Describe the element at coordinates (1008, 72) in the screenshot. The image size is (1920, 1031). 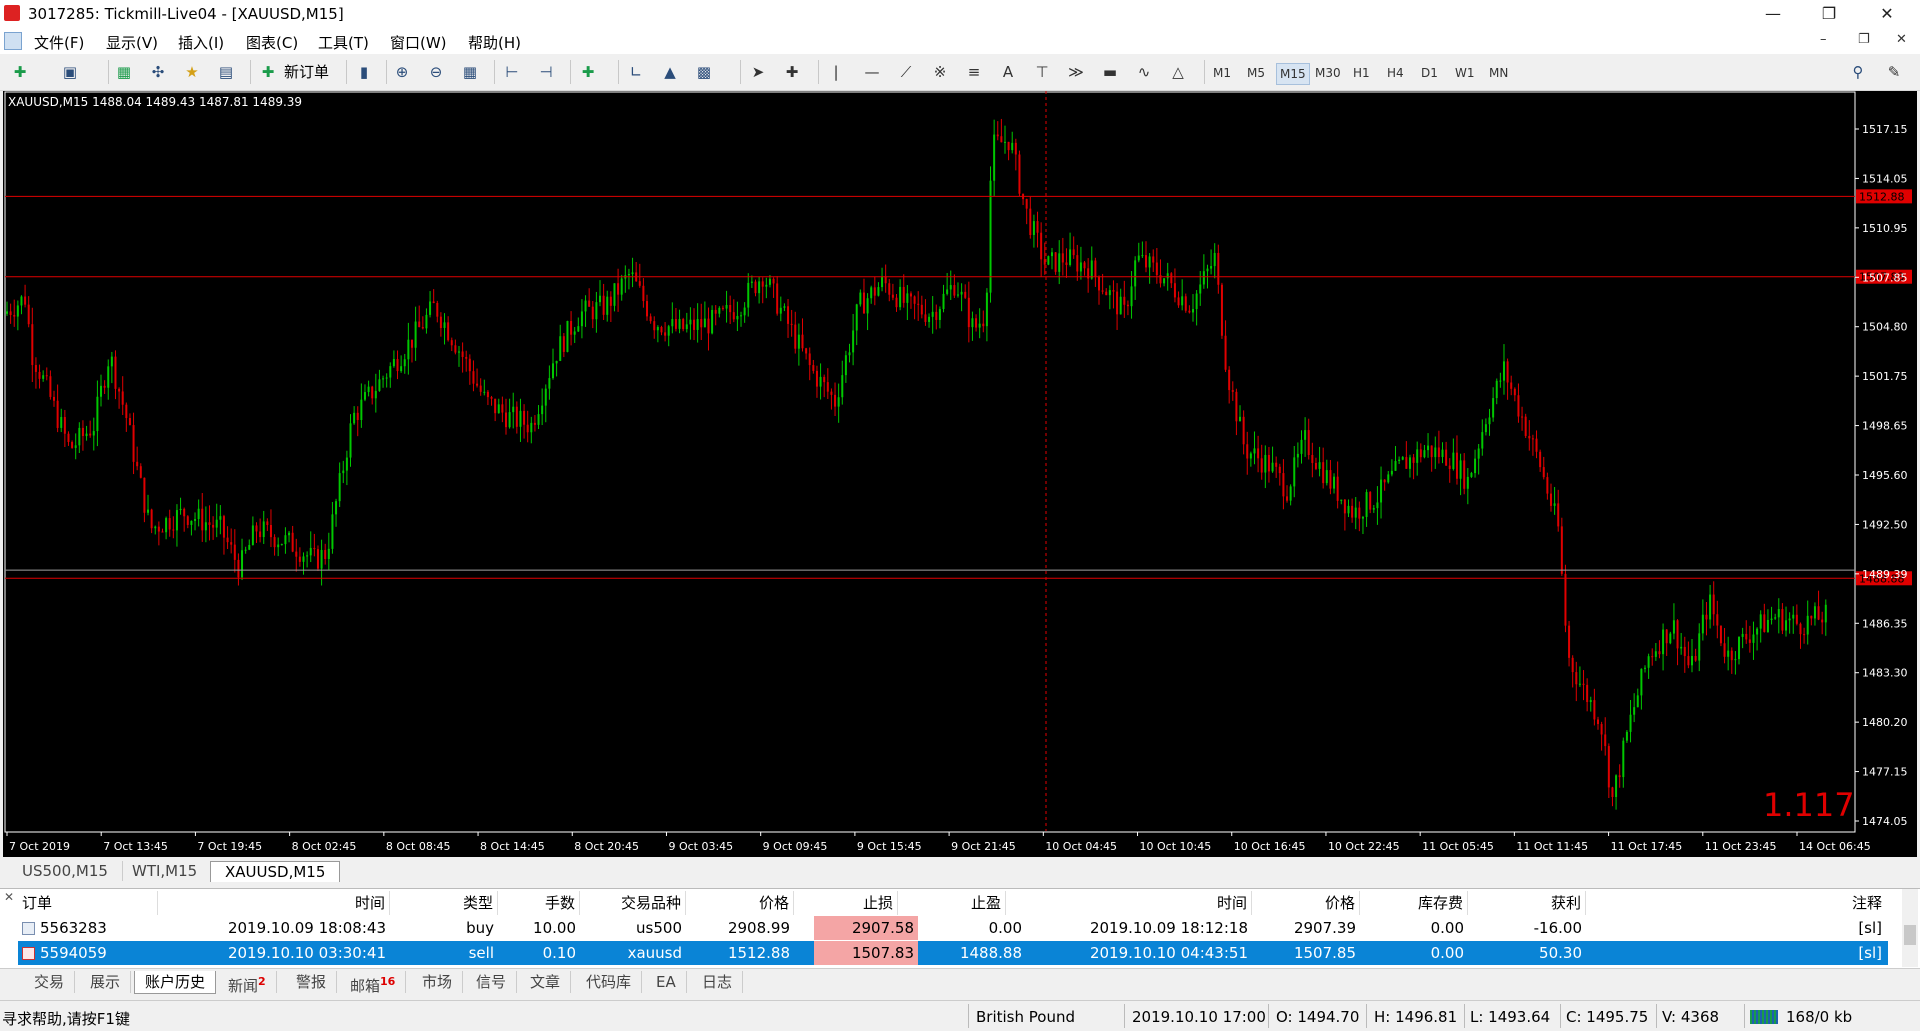
I see `text-tool-icon: A` at that location.